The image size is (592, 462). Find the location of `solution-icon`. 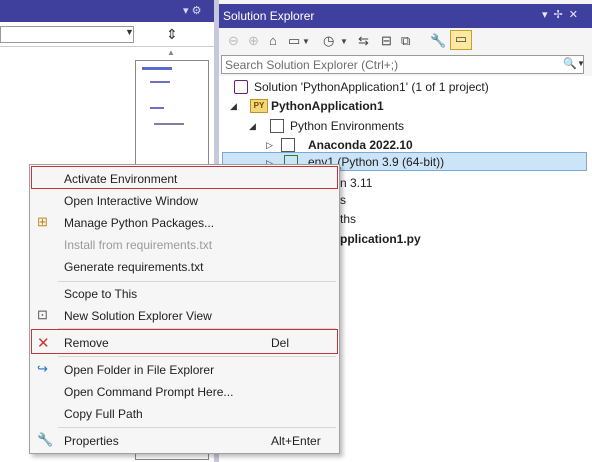

solution-icon is located at coordinates (241, 87).